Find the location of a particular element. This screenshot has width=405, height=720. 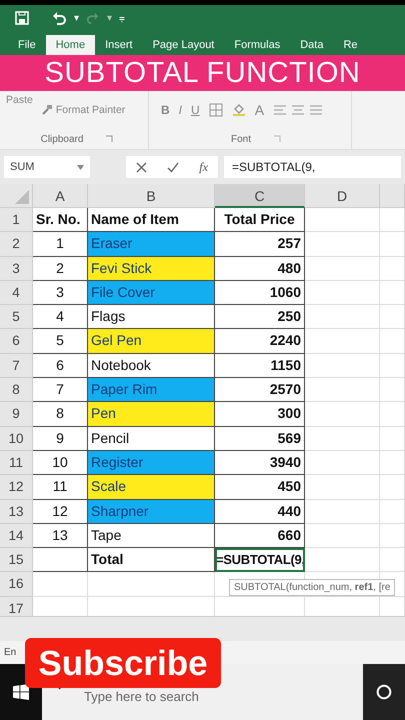

insert-function-button: fx is located at coordinates (203, 167).